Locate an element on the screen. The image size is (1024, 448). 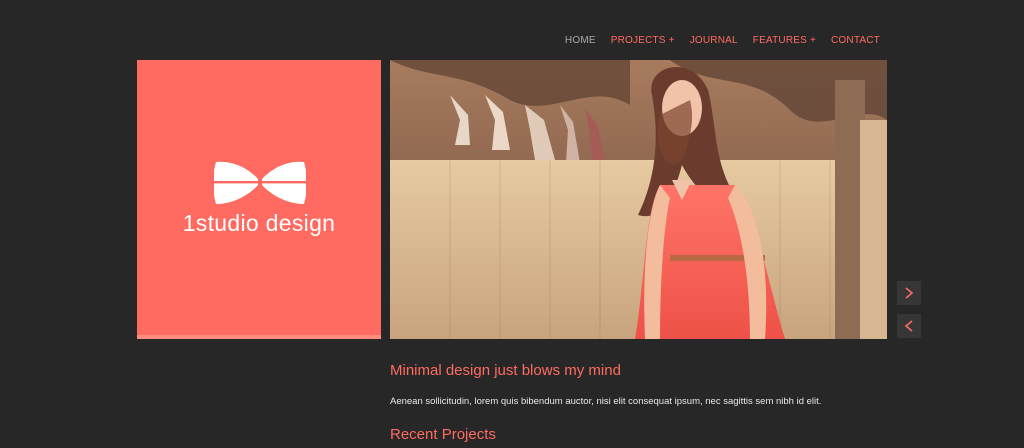
chevron-right-icon is located at coordinates (909, 293).